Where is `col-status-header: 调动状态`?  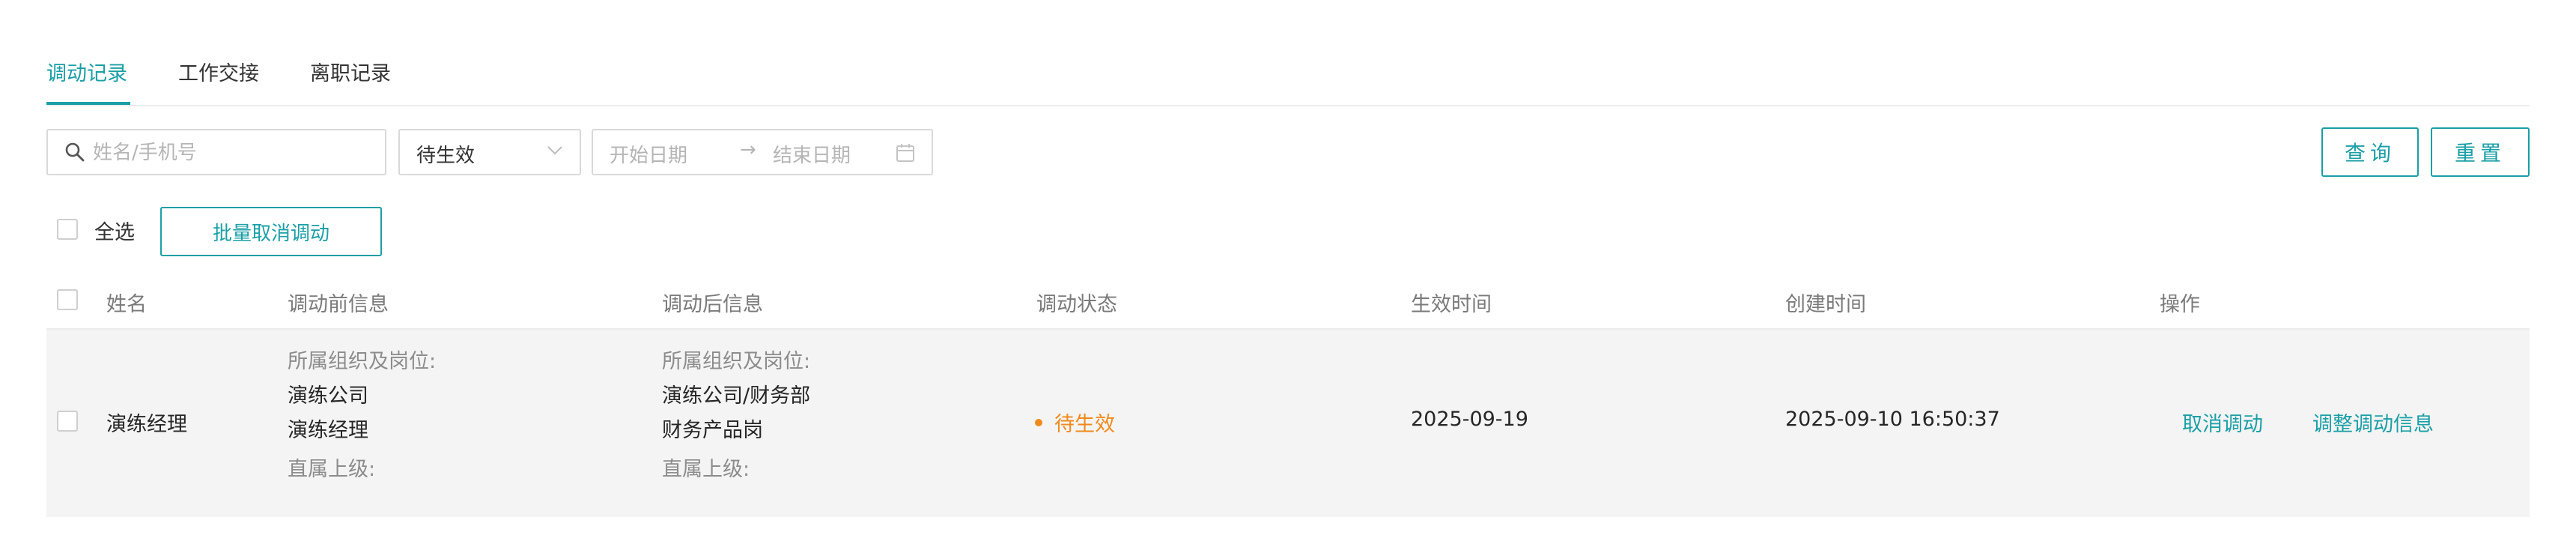
col-status-header: 调动状态 is located at coordinates (1076, 304).